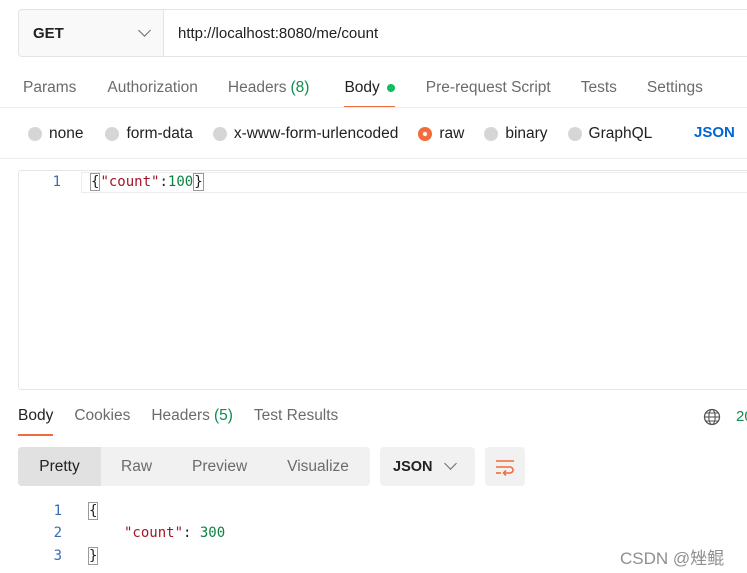 Image resolution: width=747 pixels, height=573 pixels. Describe the element at coordinates (296, 418) in the screenshot. I see `response-tab-test-results: Test Results` at that location.